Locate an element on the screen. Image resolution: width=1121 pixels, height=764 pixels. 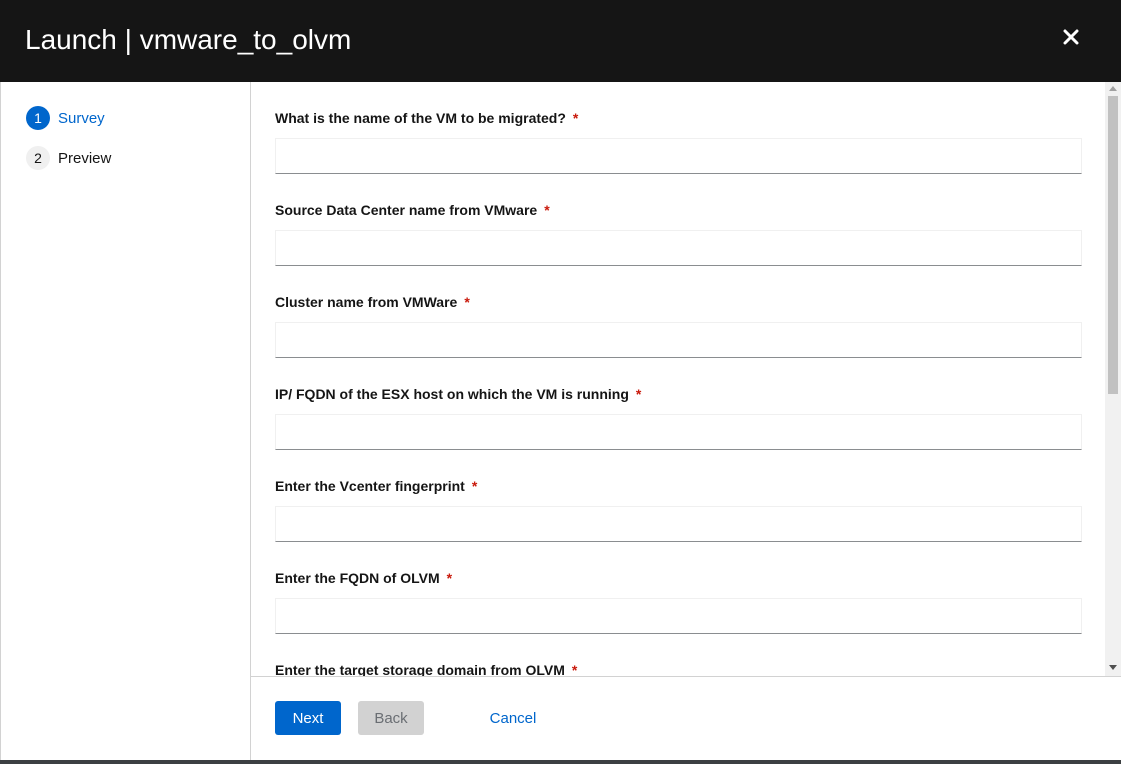
scroll-down-arrow-icon is located at coordinates (1113, 667).